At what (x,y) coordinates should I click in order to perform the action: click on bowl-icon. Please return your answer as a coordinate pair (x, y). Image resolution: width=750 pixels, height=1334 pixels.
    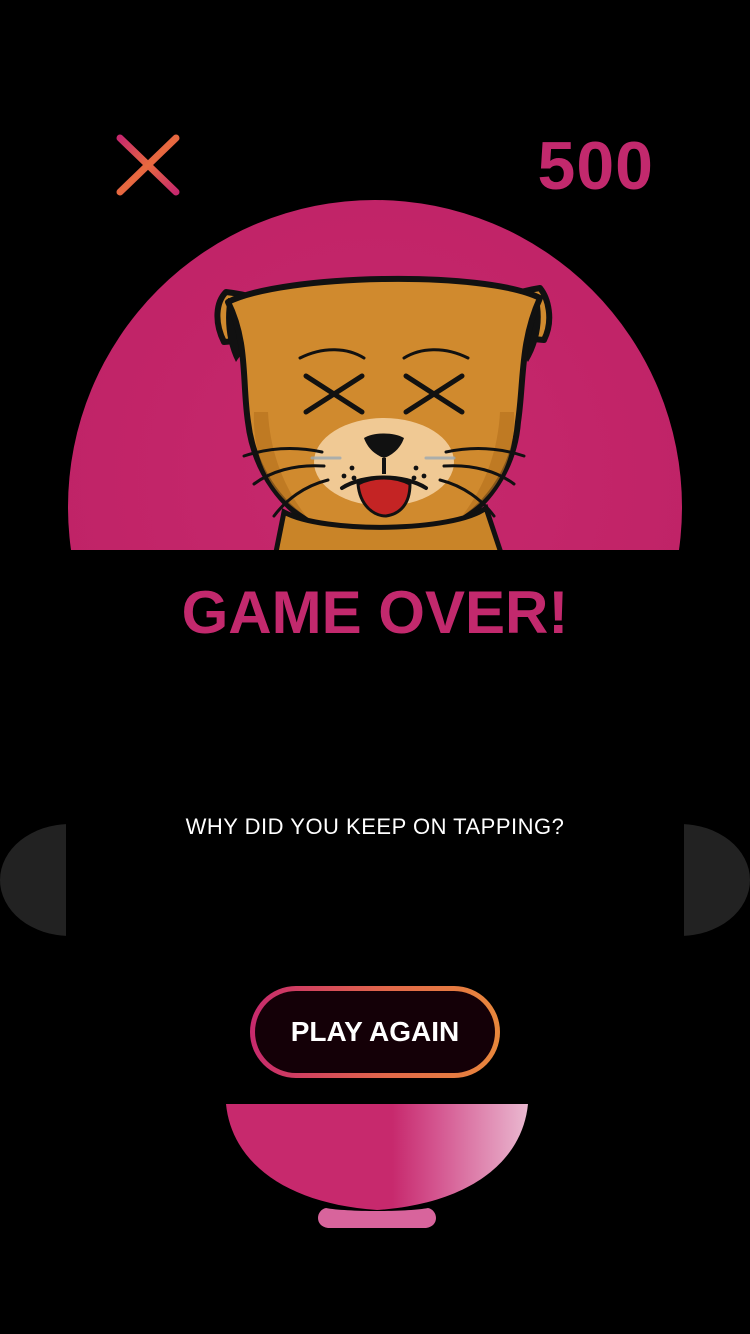
    Looking at the image, I should click on (377, 1166).